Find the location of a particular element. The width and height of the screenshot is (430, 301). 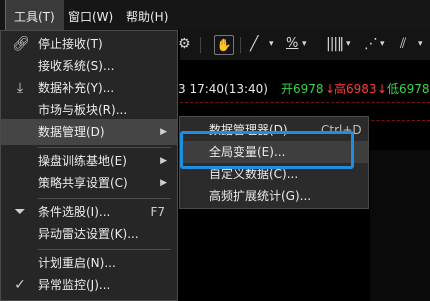

menu-item-label: 策略共享设置(C) is located at coordinates (83, 183).